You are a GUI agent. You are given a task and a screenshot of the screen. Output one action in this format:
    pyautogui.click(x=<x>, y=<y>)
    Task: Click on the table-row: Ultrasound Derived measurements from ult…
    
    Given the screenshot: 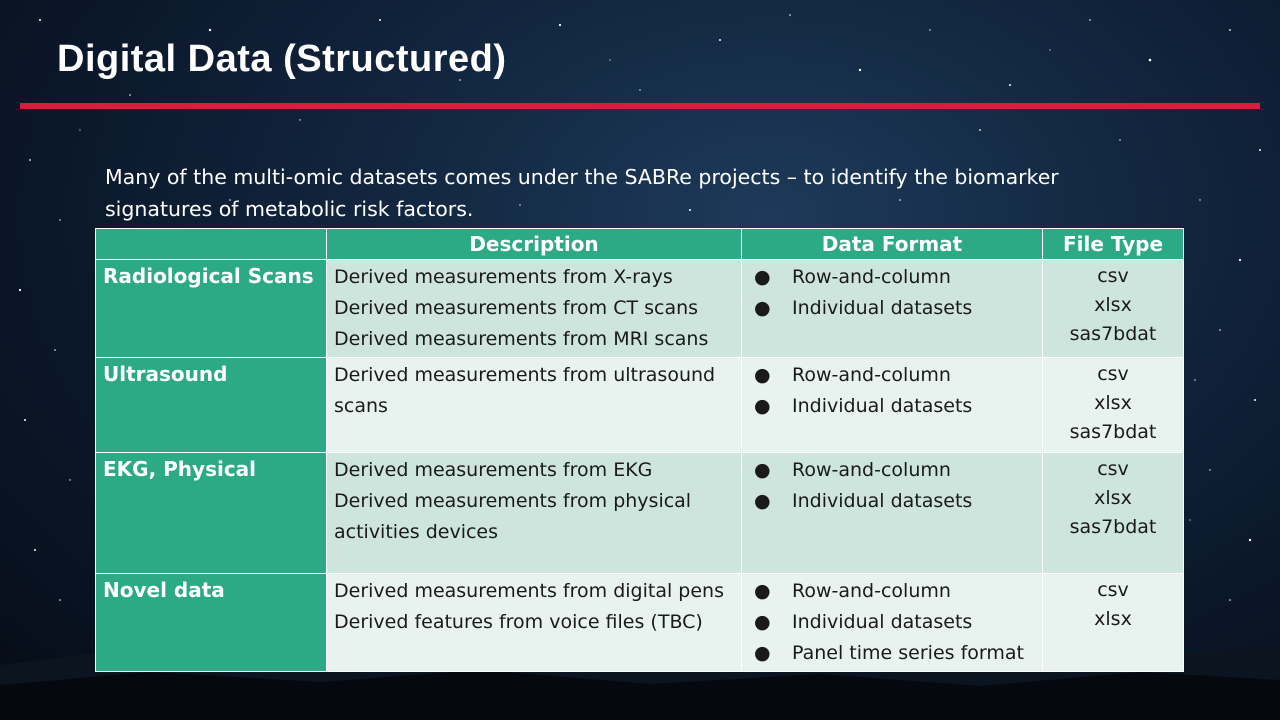 What is the action you would take?
    pyautogui.click(x=639, y=405)
    